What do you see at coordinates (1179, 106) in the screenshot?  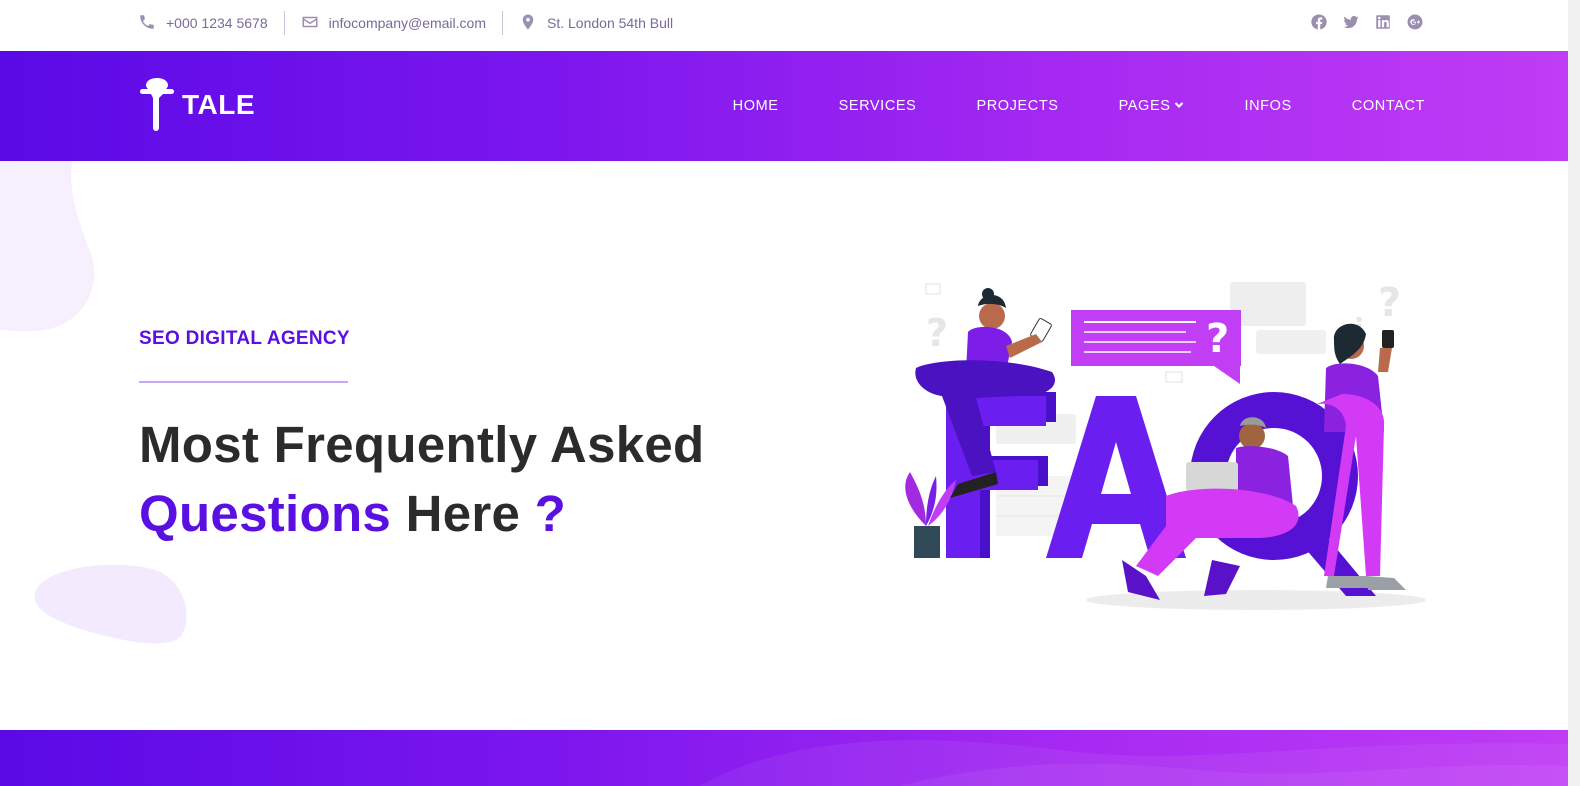 I see `chevron-down-icon` at bounding box center [1179, 106].